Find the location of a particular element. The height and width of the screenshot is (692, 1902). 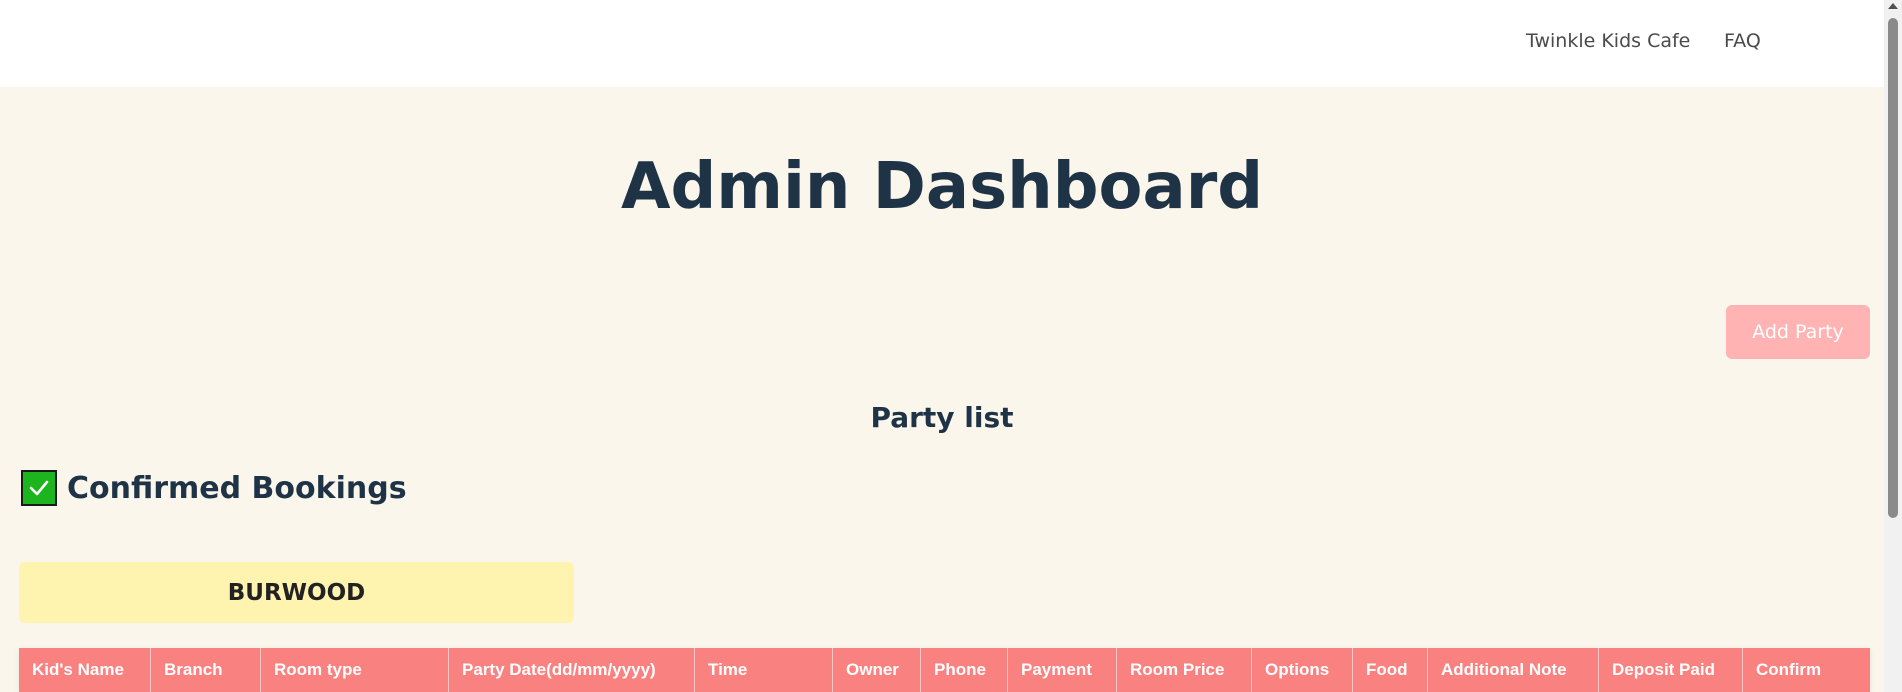

party-list-title: Party list is located at coordinates (942, 417).